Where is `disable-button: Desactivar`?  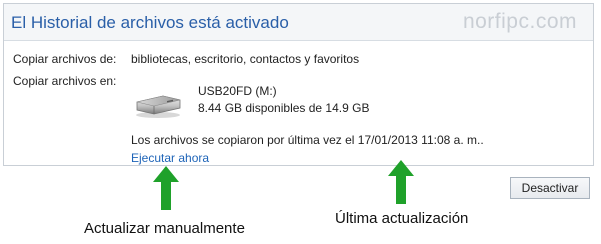 disable-button: Desactivar is located at coordinates (550, 188).